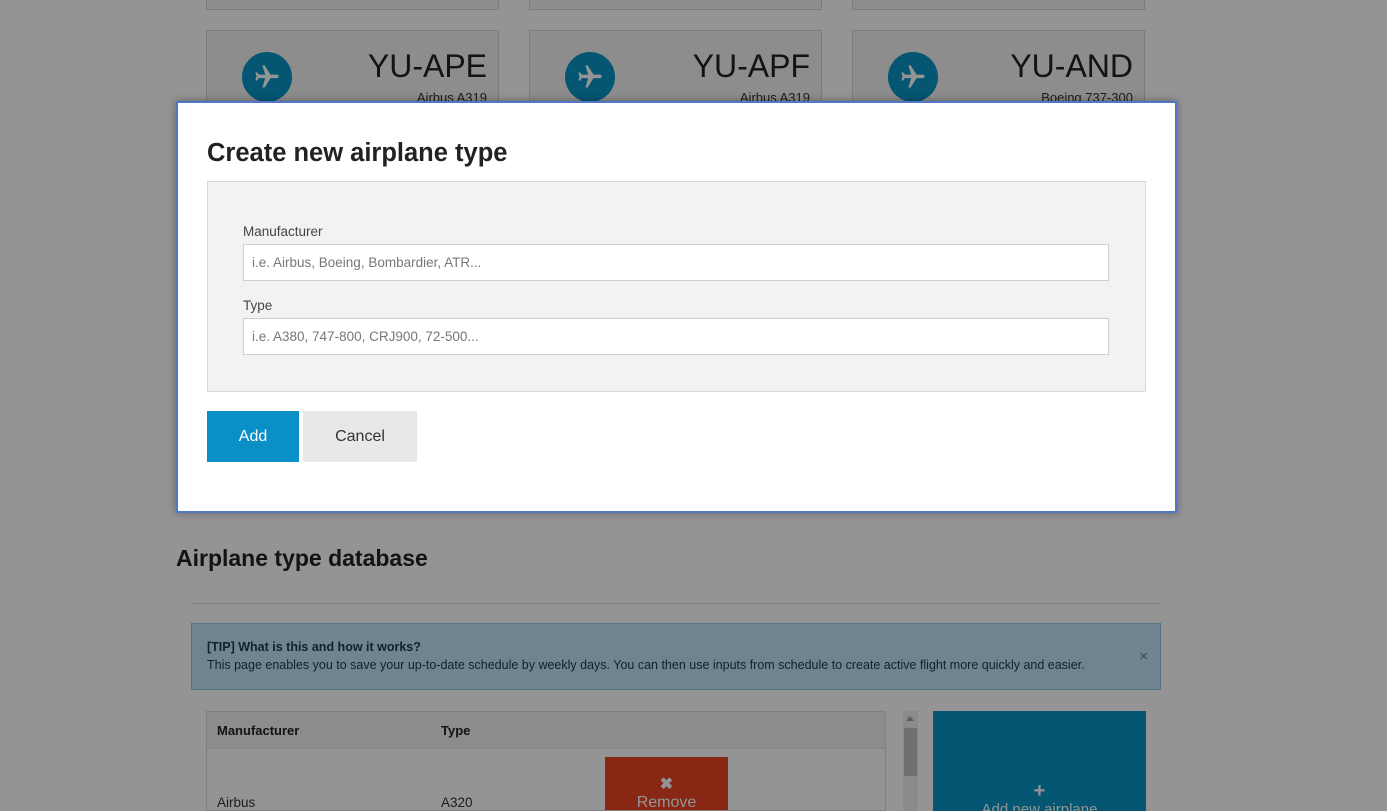 The image size is (1387, 811). What do you see at coordinates (253, 436) in the screenshot?
I see `add-button: Add` at bounding box center [253, 436].